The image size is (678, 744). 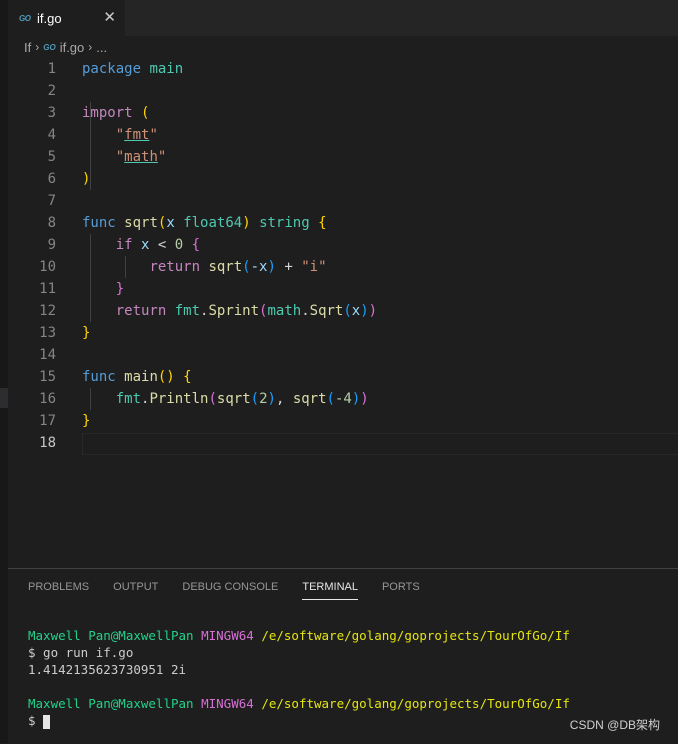 I want to click on line-number: 14, so click(x=47, y=355).